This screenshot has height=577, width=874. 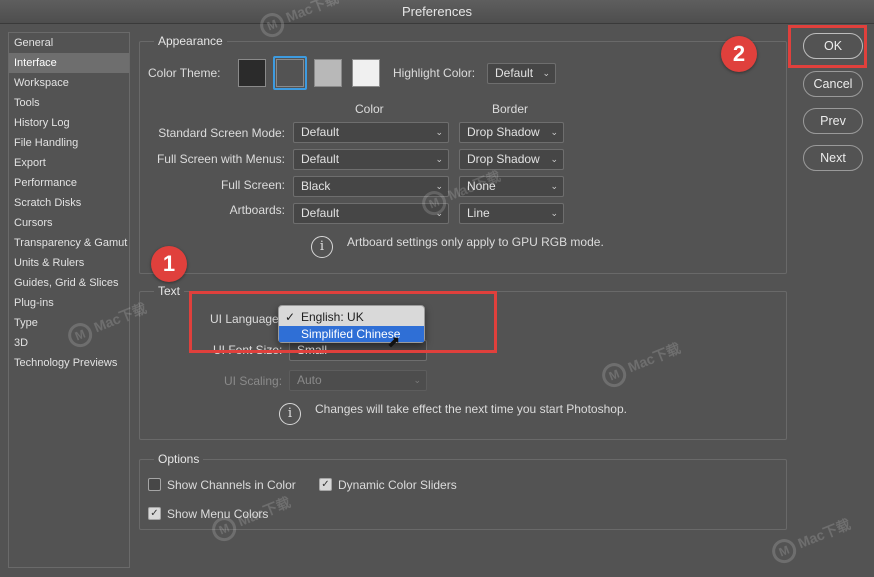 I want to click on watermark-text: Mac下载, so click(x=824, y=533).